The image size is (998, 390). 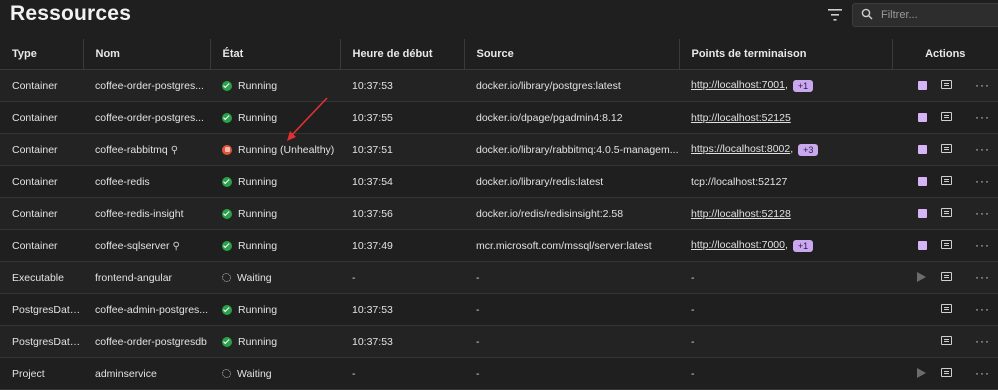 What do you see at coordinates (808, 149) in the screenshot?
I see `endpoint-count-badge: +3` at bounding box center [808, 149].